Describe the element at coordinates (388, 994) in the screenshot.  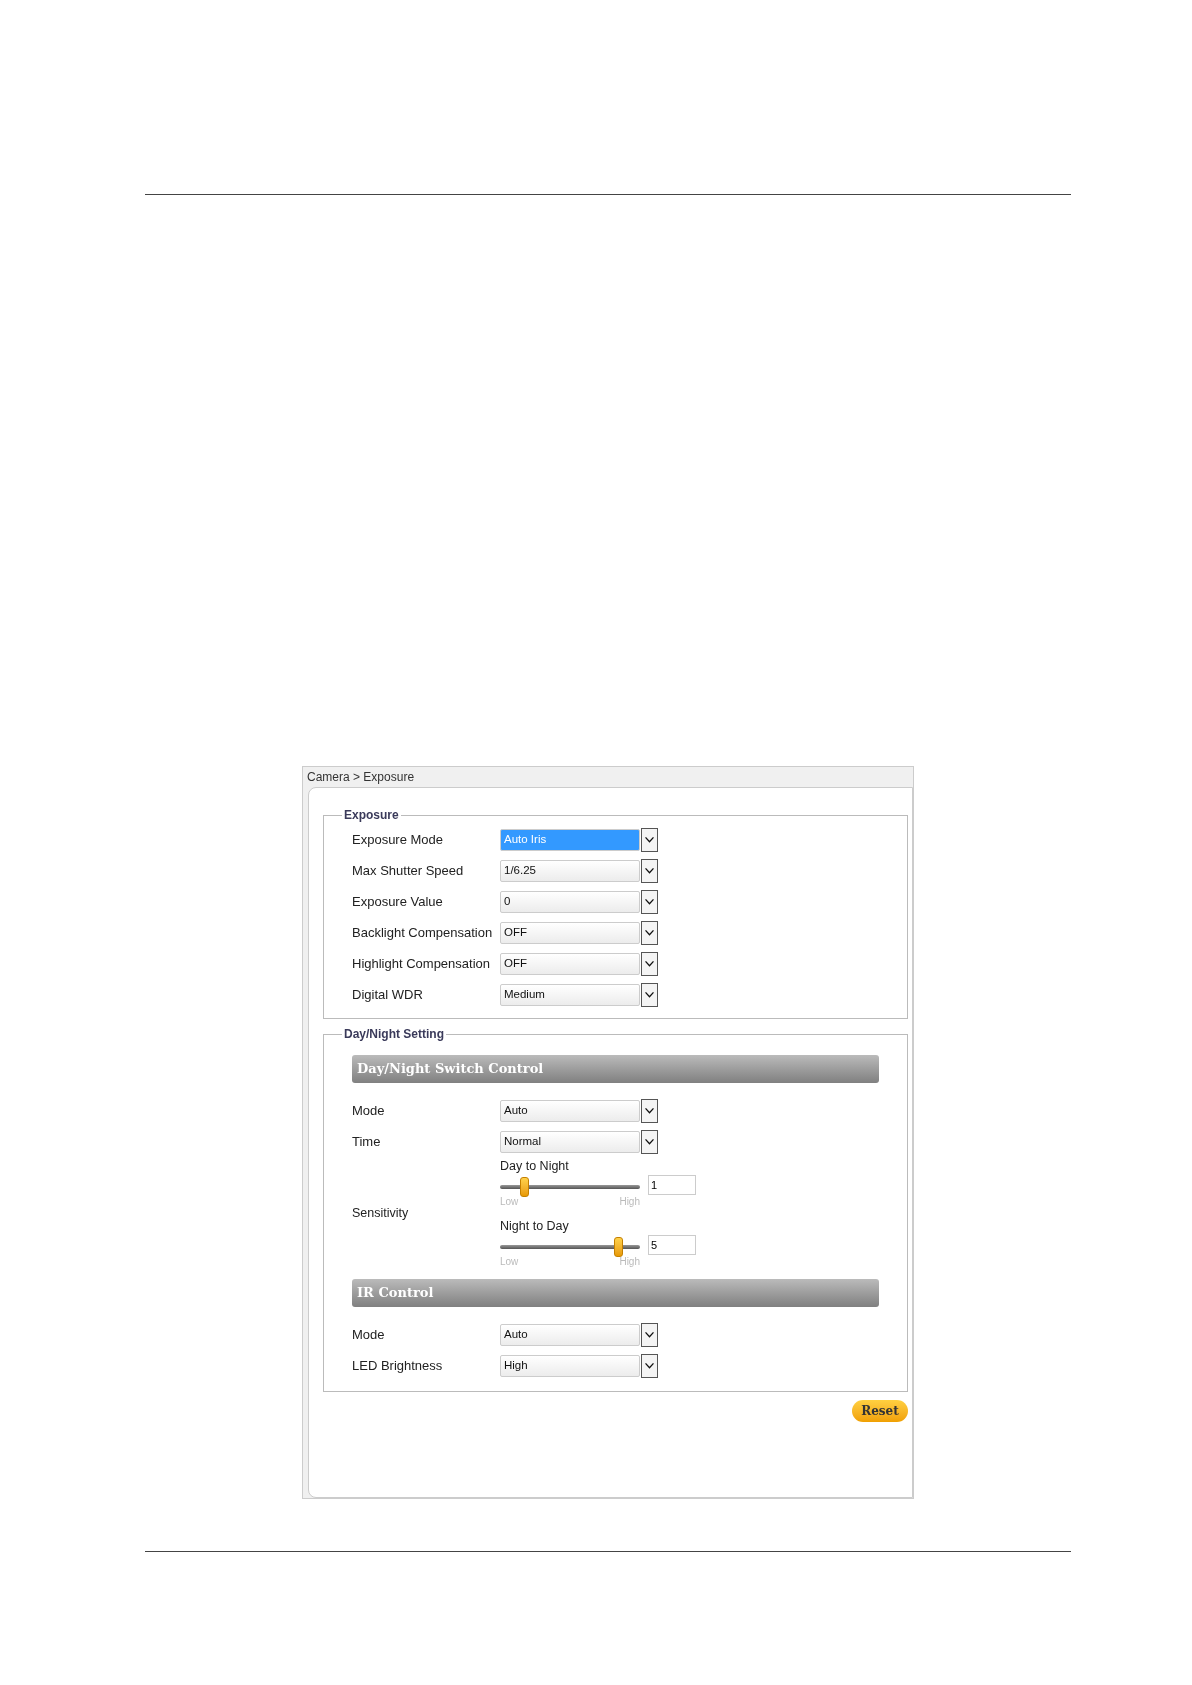
I see `field-label: Digital WDR` at that location.